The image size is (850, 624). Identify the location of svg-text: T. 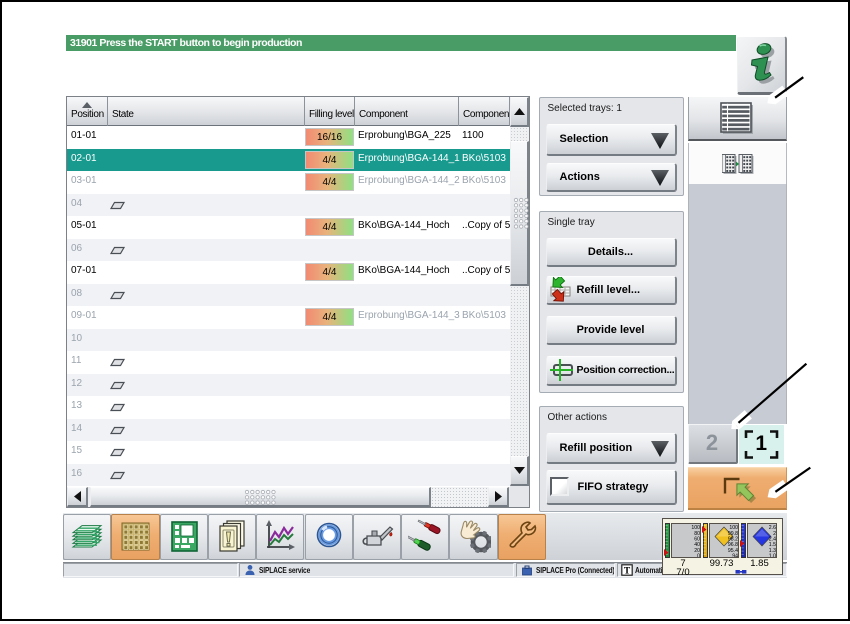
(627, 572).